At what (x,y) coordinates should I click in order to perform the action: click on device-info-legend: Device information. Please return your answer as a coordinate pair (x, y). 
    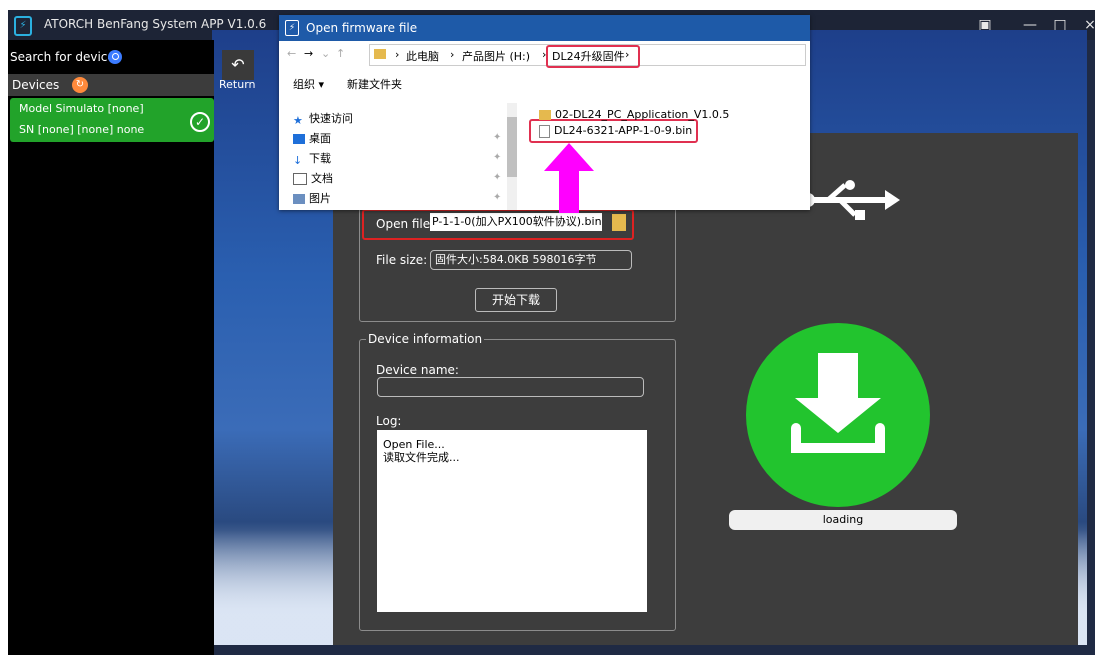
    Looking at the image, I should click on (425, 339).